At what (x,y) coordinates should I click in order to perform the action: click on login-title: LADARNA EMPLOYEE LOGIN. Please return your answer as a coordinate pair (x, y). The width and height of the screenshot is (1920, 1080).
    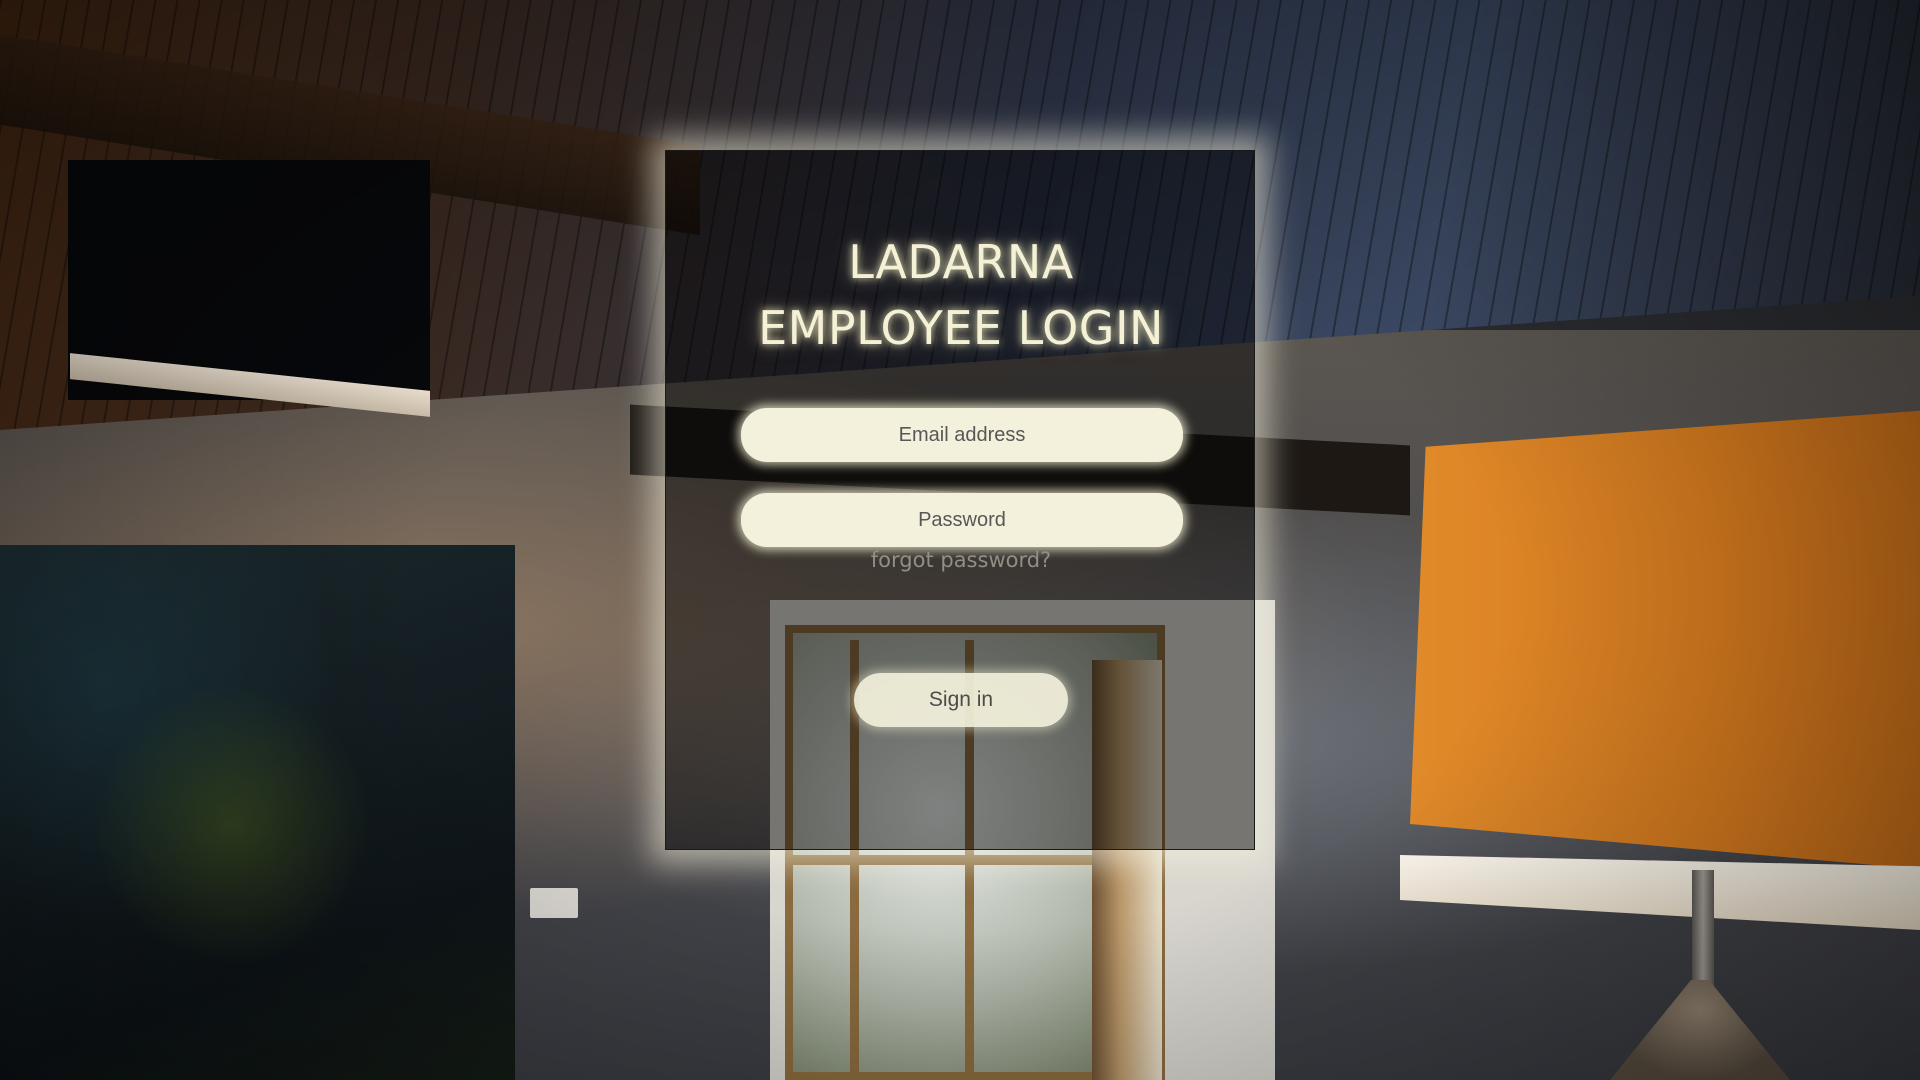
    Looking at the image, I should click on (961, 295).